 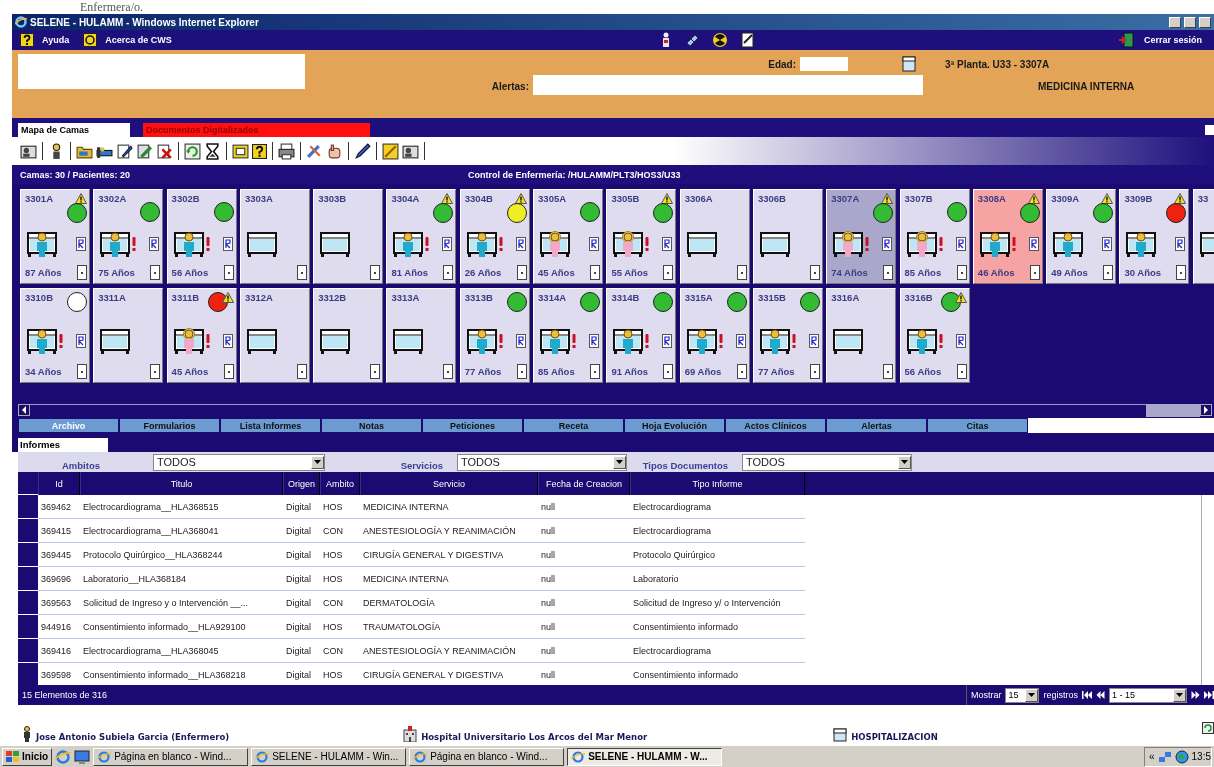 I want to click on bed-card: 3314B 91 Años, so click(x=641, y=335).